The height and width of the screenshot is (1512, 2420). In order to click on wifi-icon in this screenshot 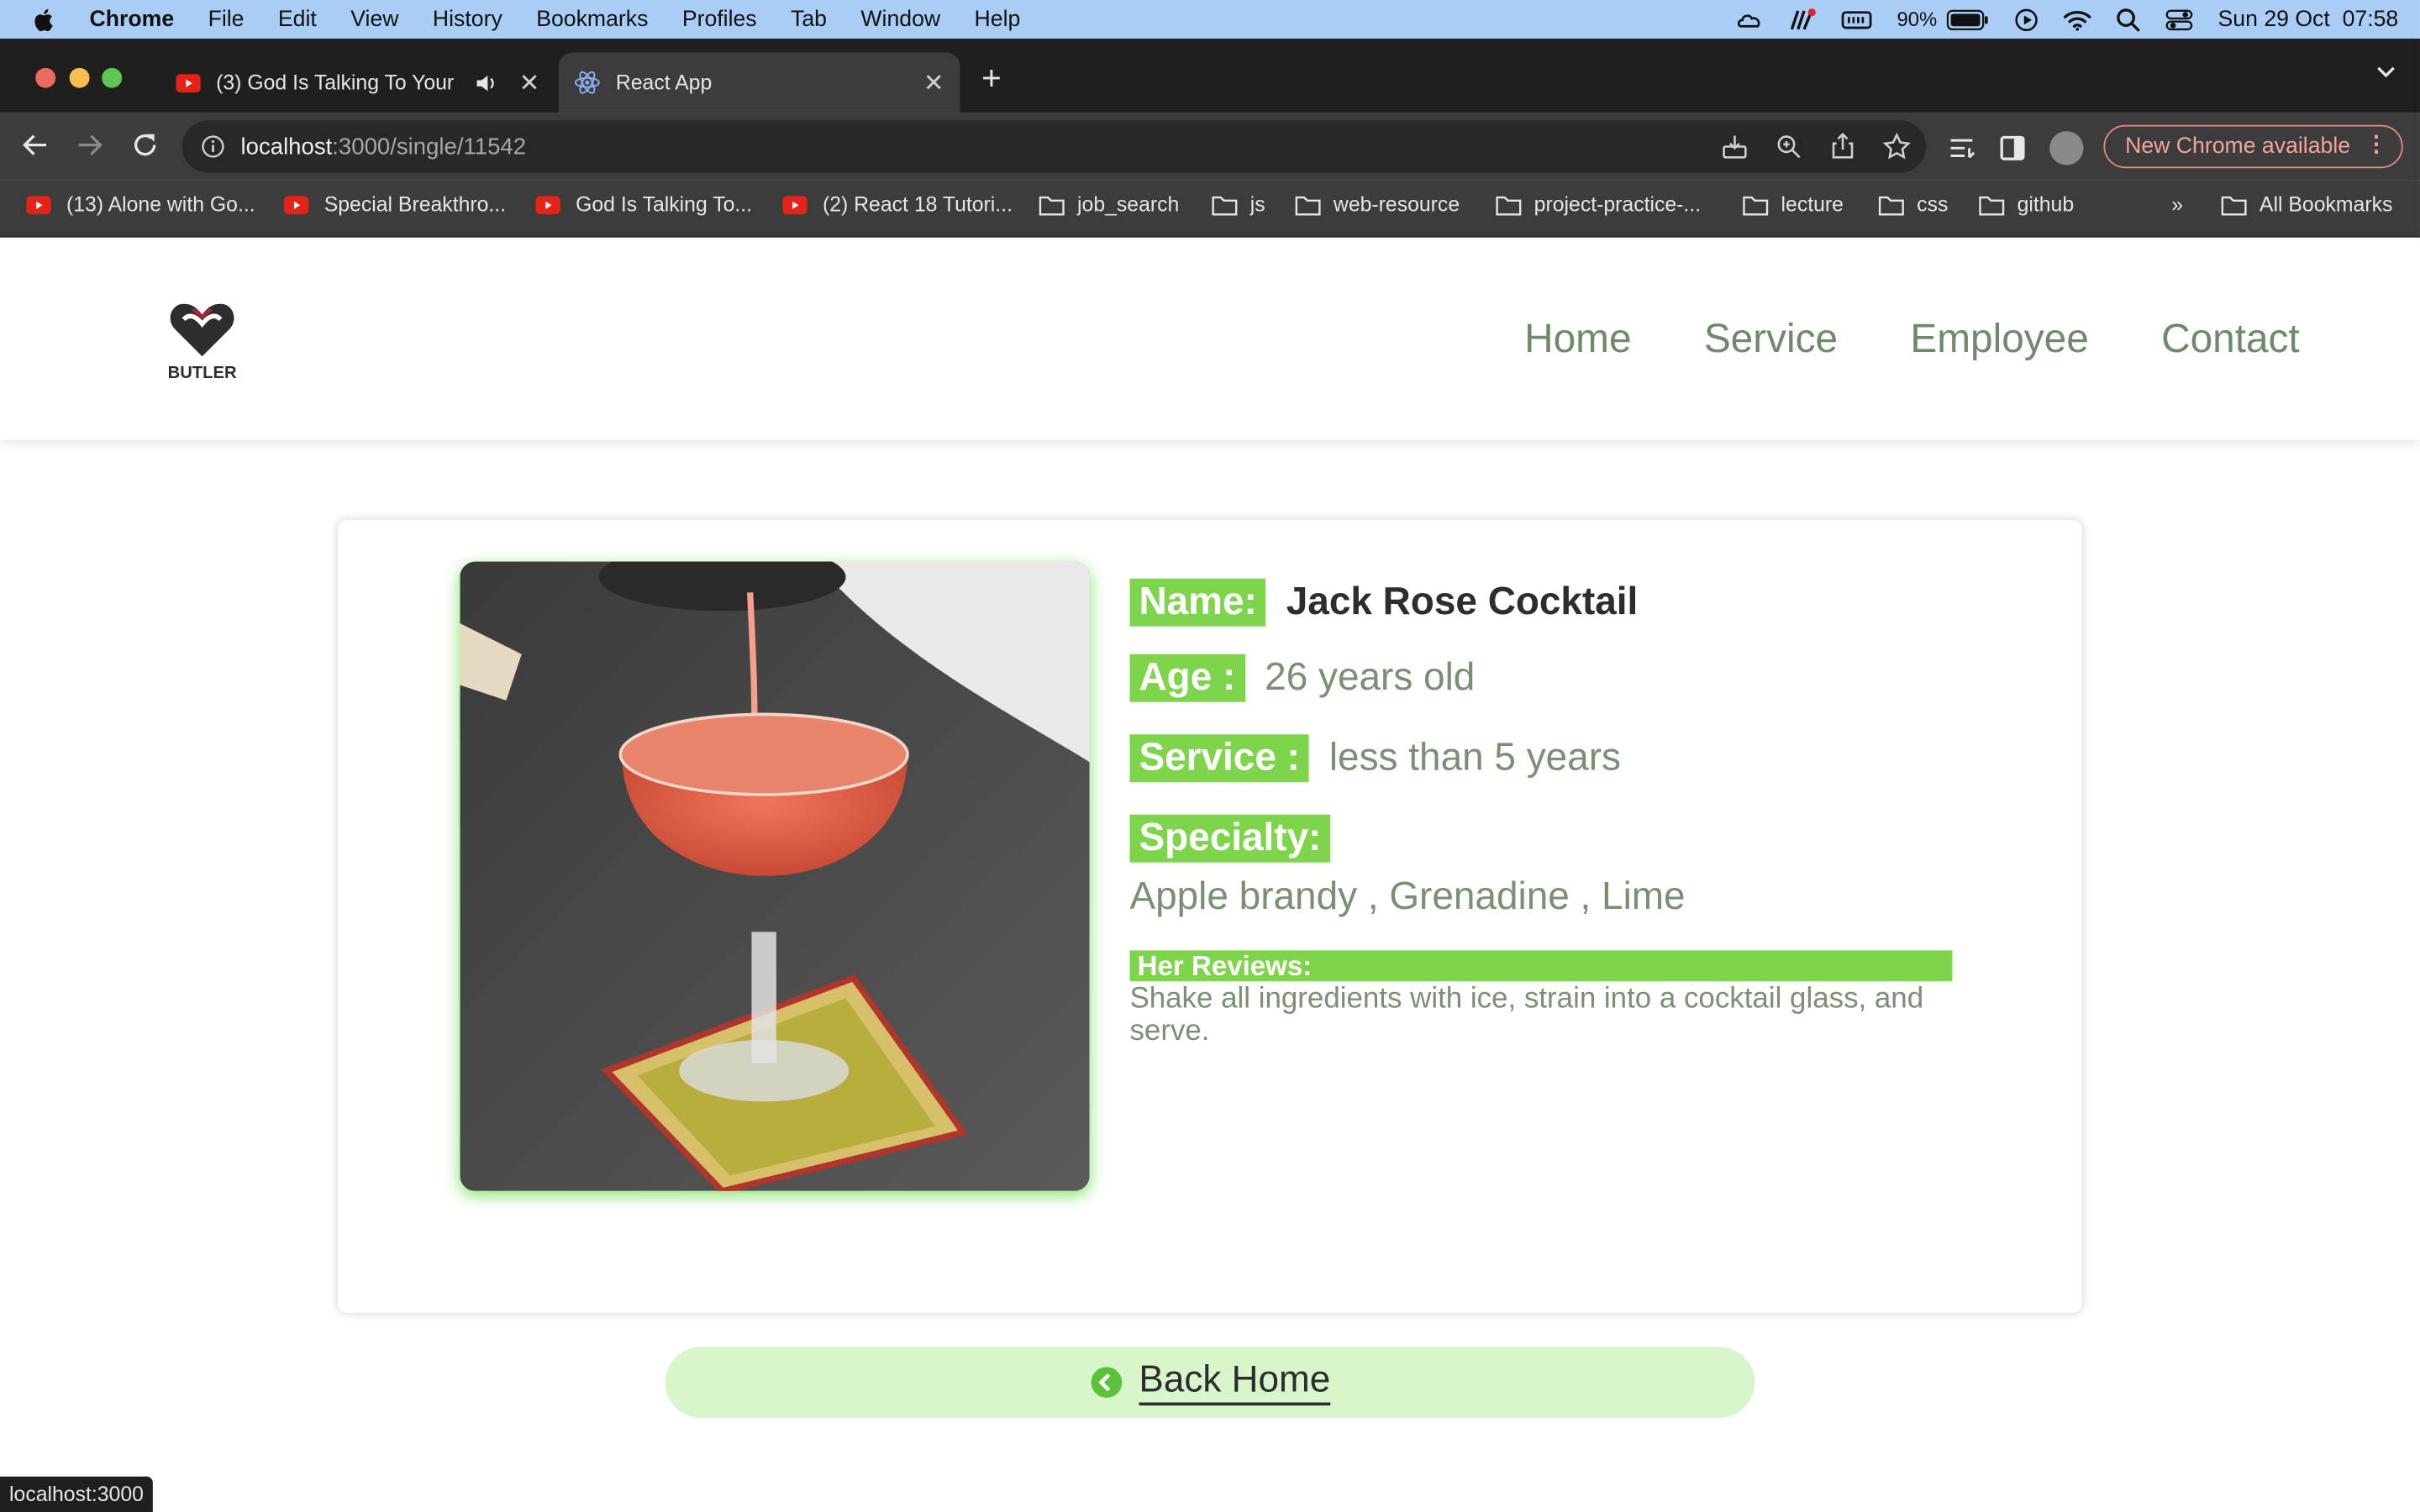, I will do `click(2077, 19)`.